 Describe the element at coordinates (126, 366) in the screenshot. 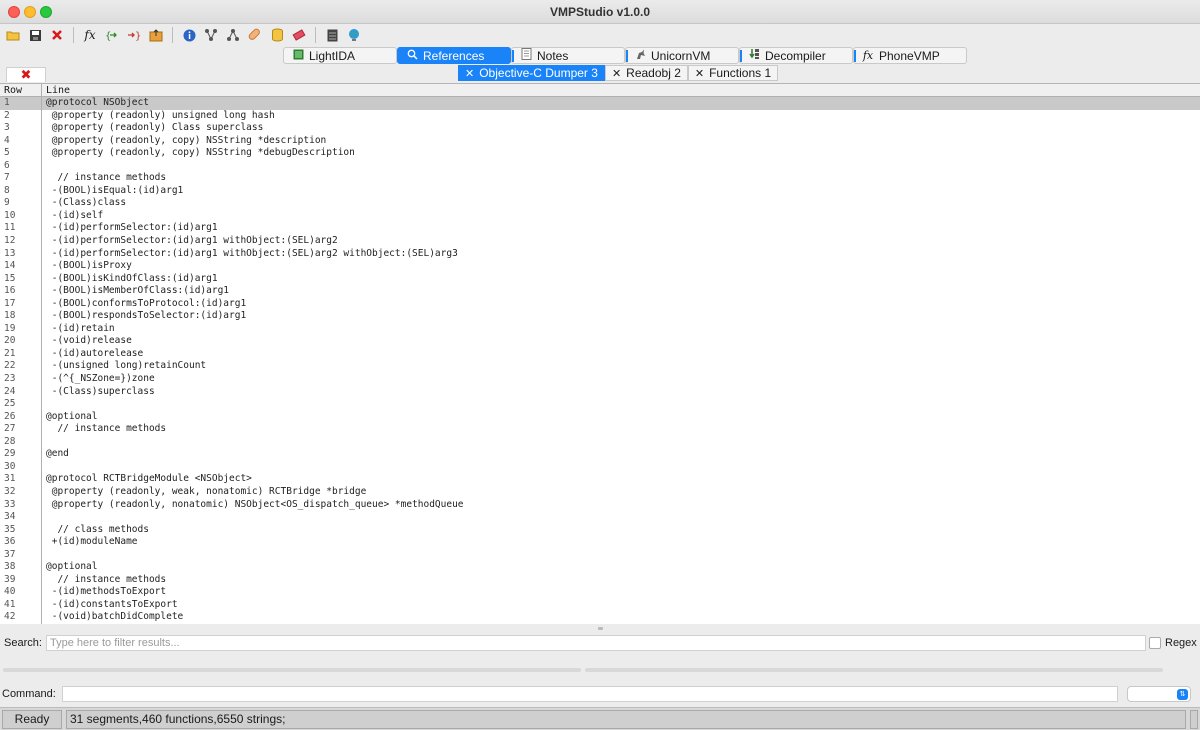

I see `row-line: -(unsigned long)retainCount` at that location.